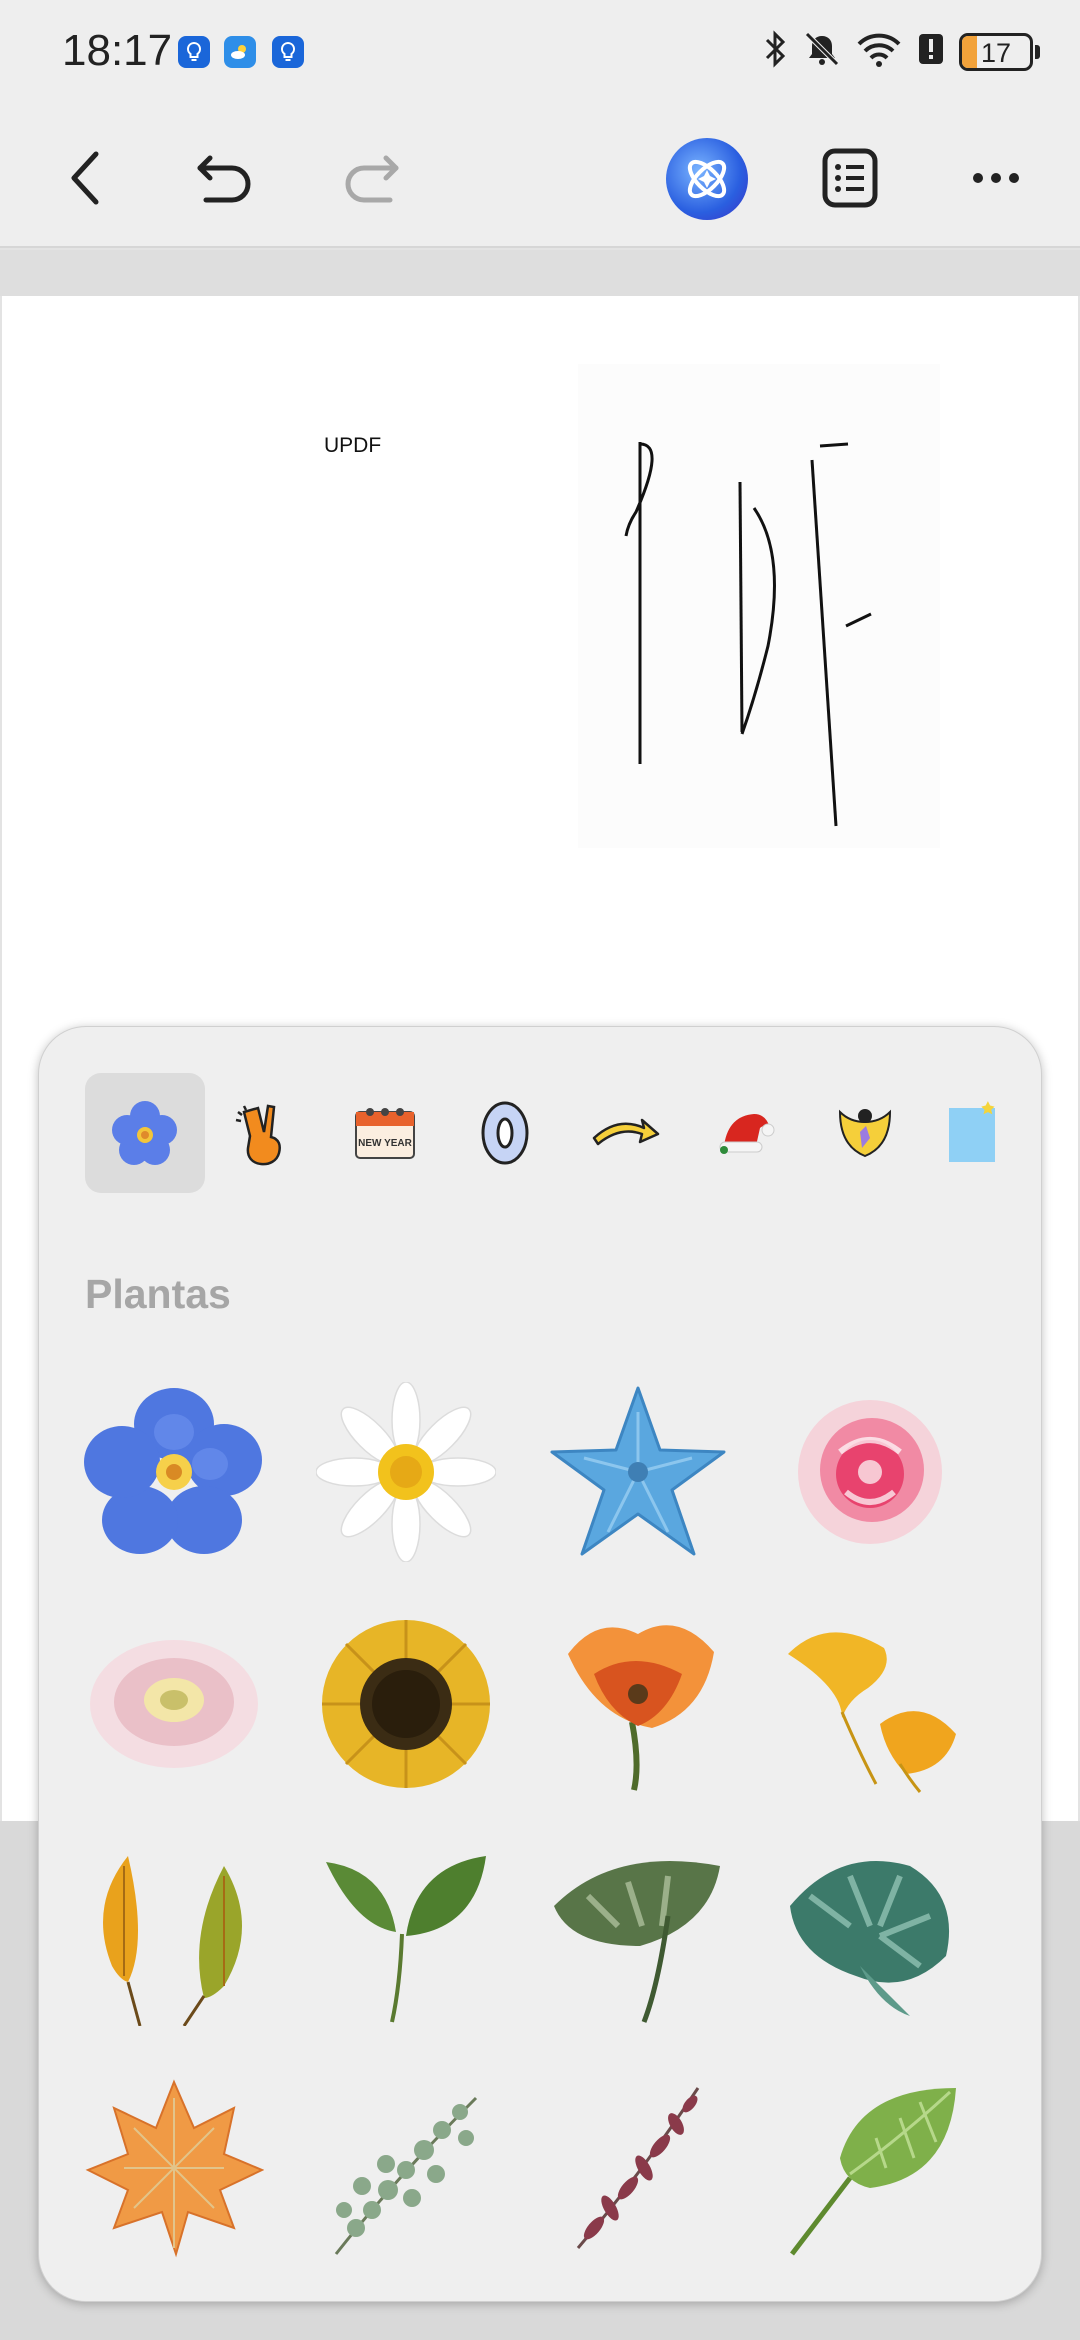 The image size is (1080, 2340). I want to click on weather-app-icon, so click(240, 52).